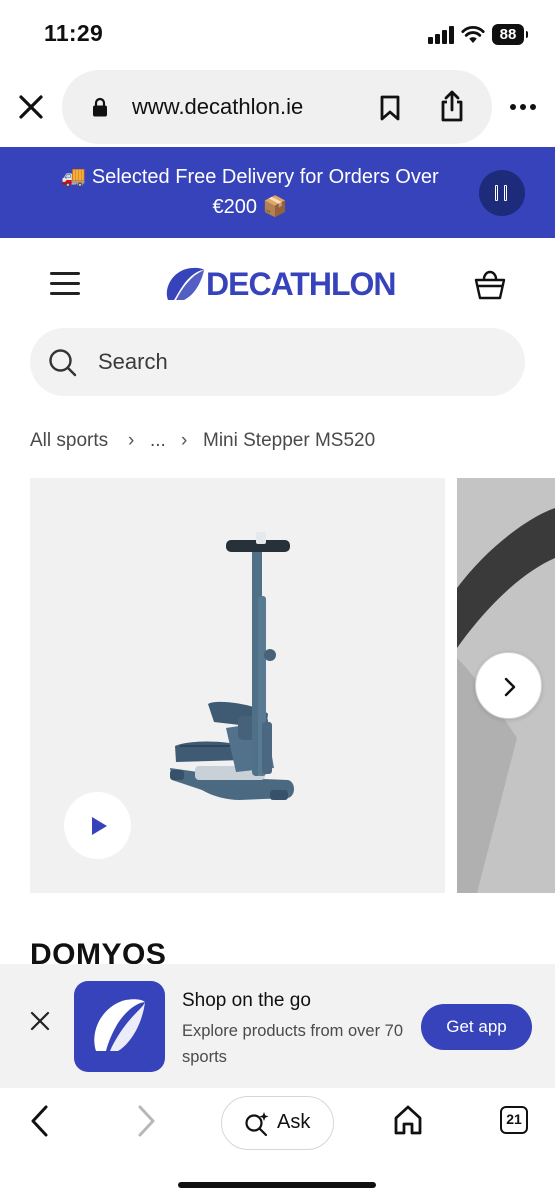  What do you see at coordinates (523, 107) in the screenshot?
I see `more-icon` at bounding box center [523, 107].